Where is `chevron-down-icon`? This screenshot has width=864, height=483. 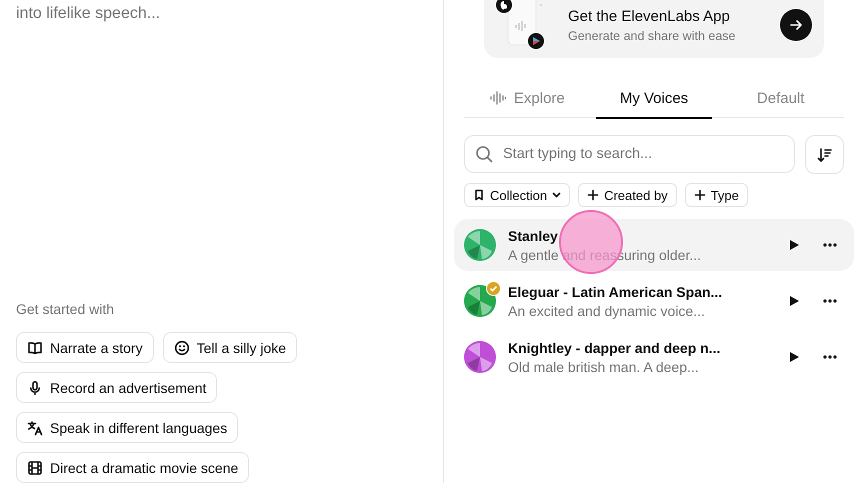 chevron-down-icon is located at coordinates (557, 195).